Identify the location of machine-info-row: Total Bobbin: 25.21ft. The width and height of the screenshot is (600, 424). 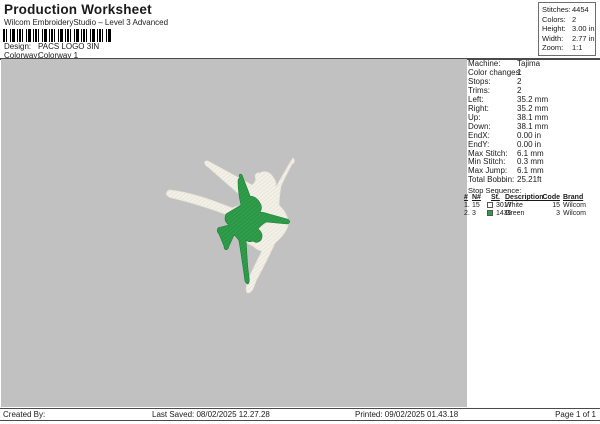
(505, 180).